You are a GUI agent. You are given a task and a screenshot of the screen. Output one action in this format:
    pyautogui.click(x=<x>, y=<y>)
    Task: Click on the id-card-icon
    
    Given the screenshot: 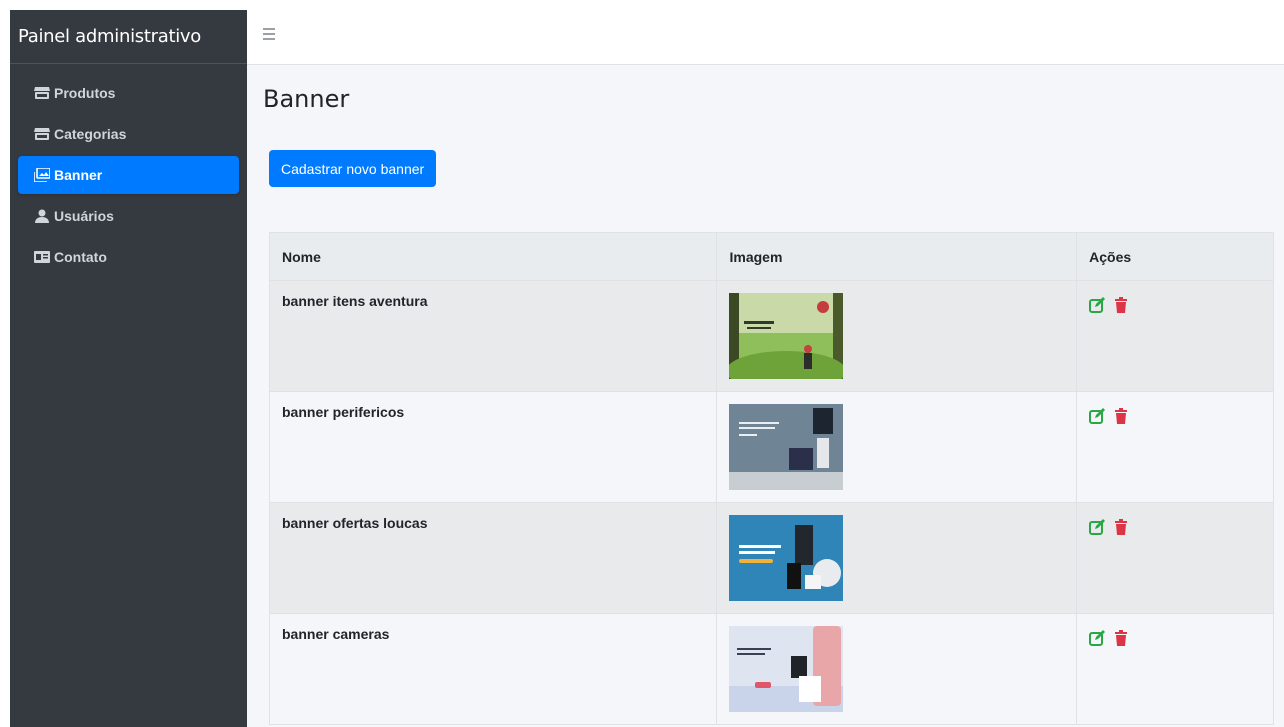 What is the action you would take?
    pyautogui.click(x=42, y=257)
    